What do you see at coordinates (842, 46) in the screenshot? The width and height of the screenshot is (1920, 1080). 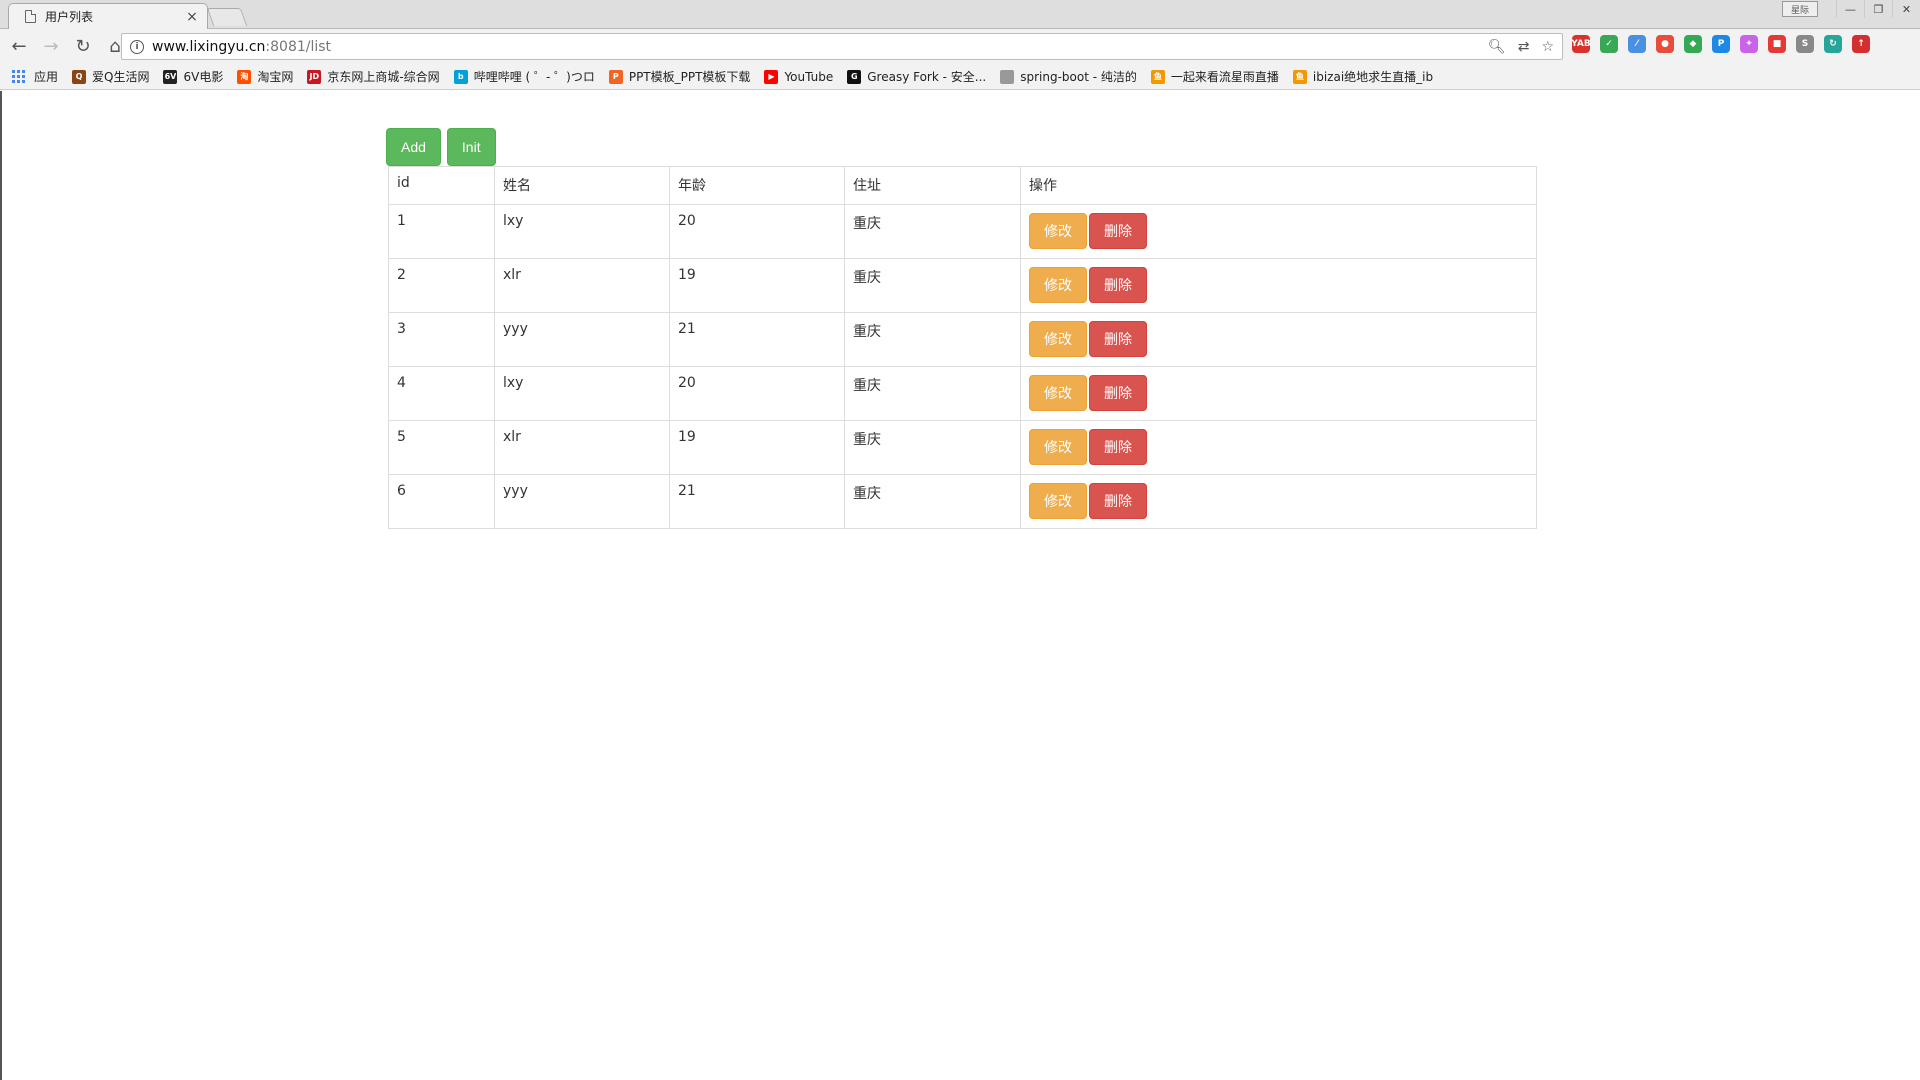 I see `address-bar: i www.lixingyu.cn :8081/list 🔍︎ ⇄ ☆` at bounding box center [842, 46].